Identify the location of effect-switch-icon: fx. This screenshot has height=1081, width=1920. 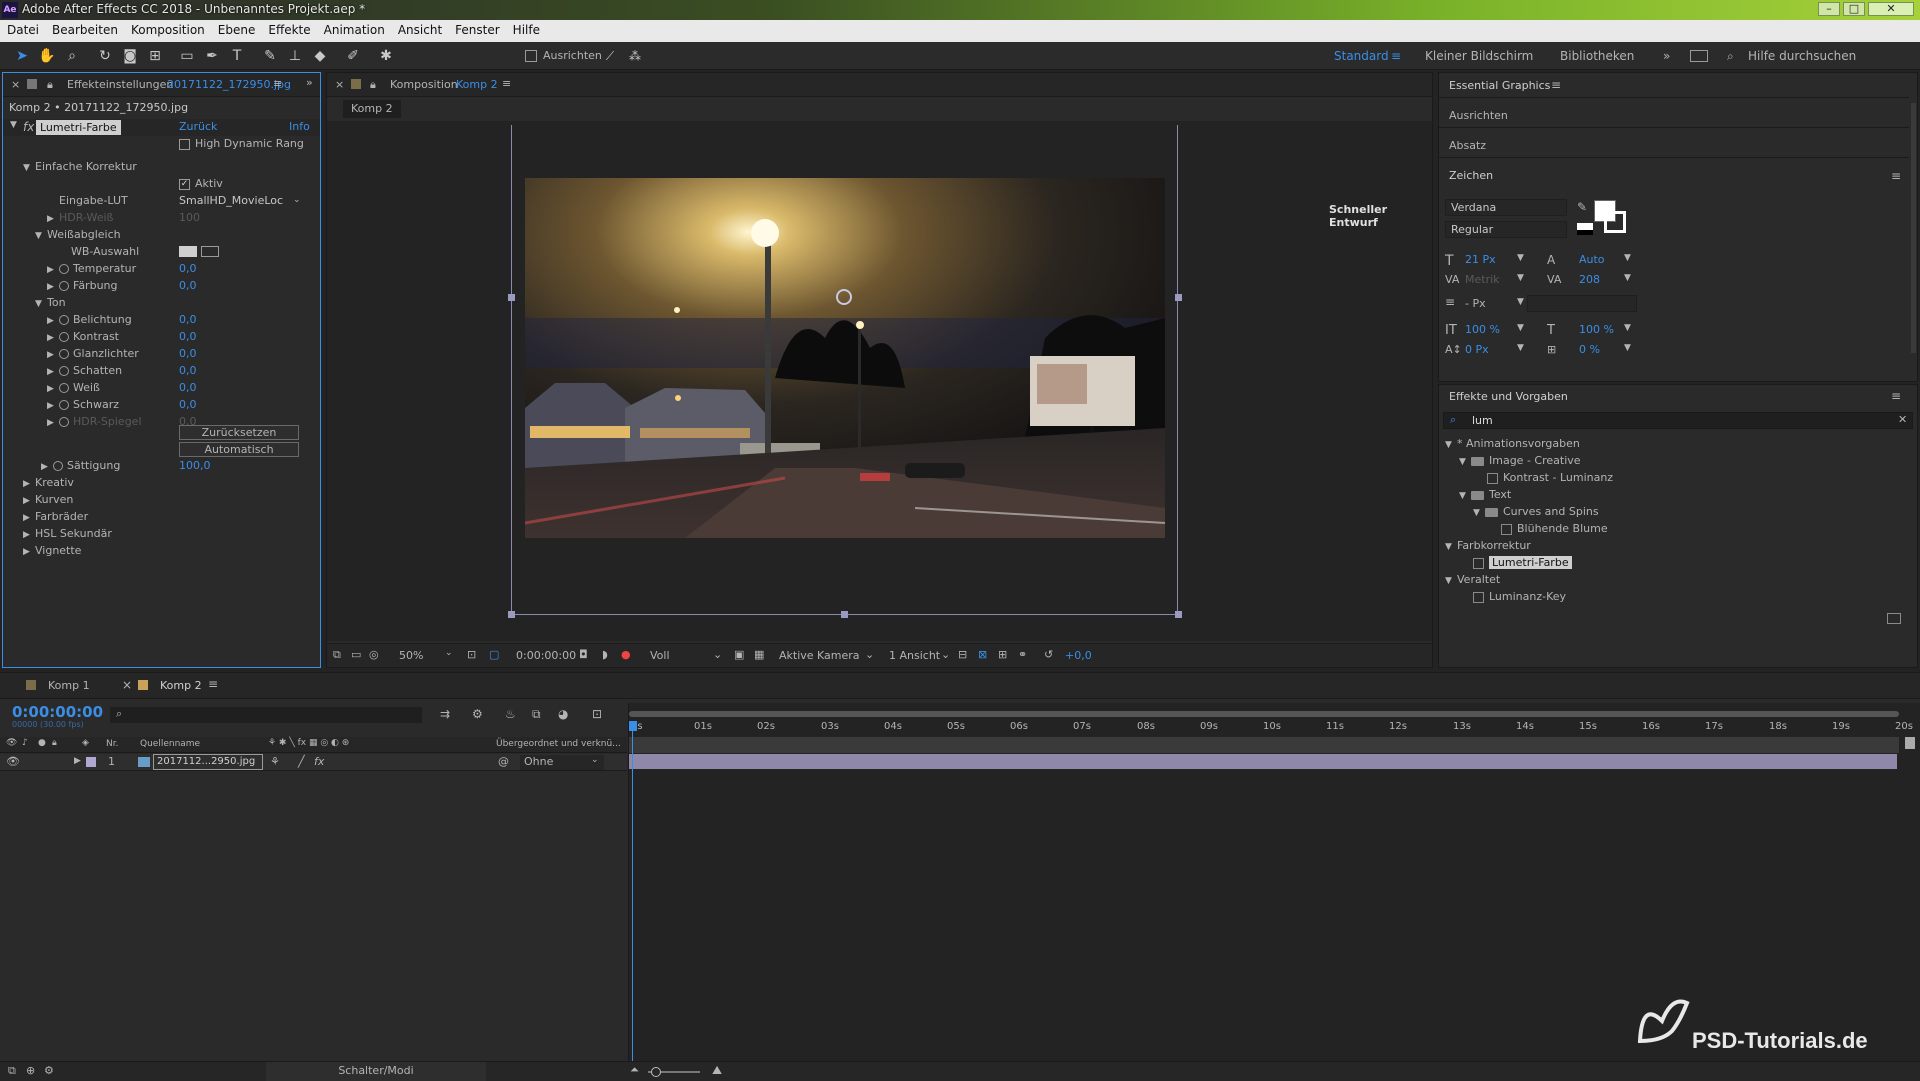
(319, 761).